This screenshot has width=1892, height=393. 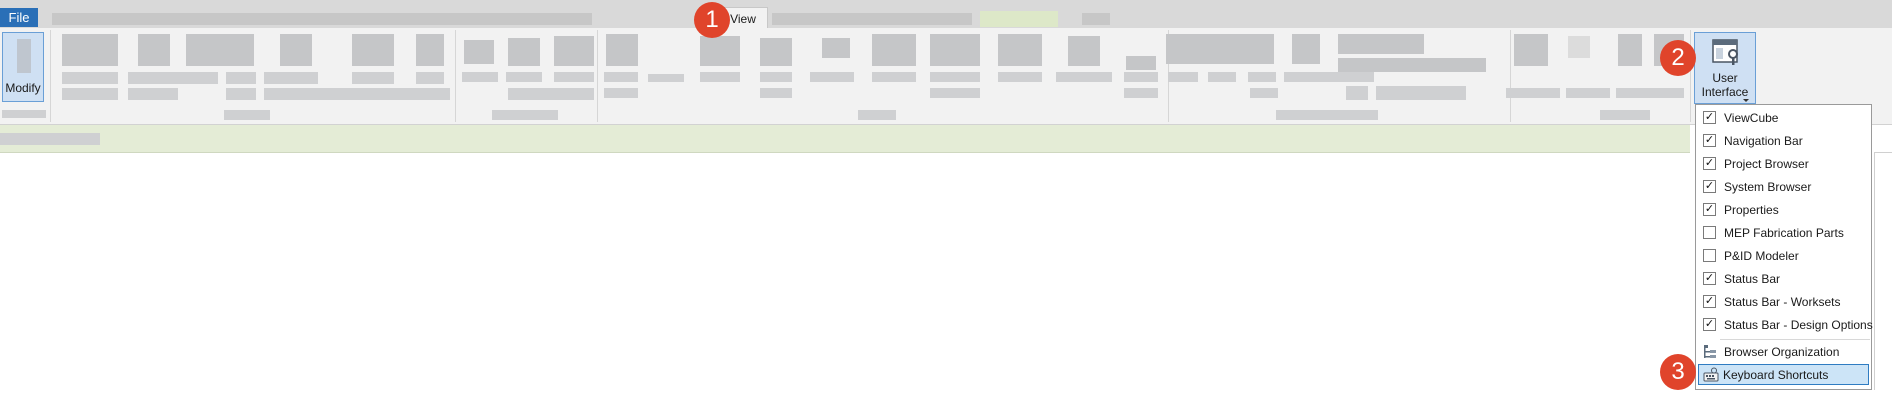 I want to click on user-interface-label: User Interface, so click(x=1725, y=85).